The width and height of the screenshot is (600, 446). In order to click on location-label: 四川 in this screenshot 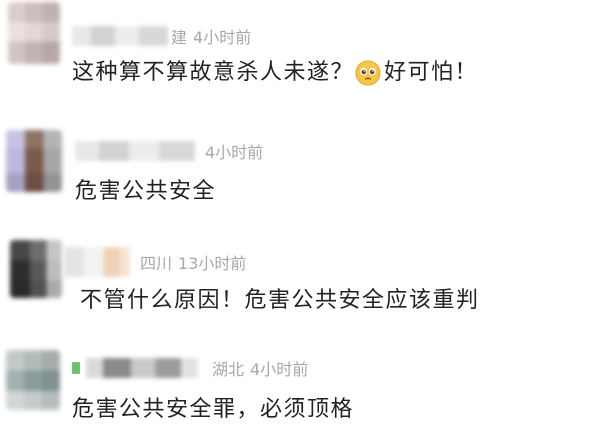, I will do `click(156, 263)`.